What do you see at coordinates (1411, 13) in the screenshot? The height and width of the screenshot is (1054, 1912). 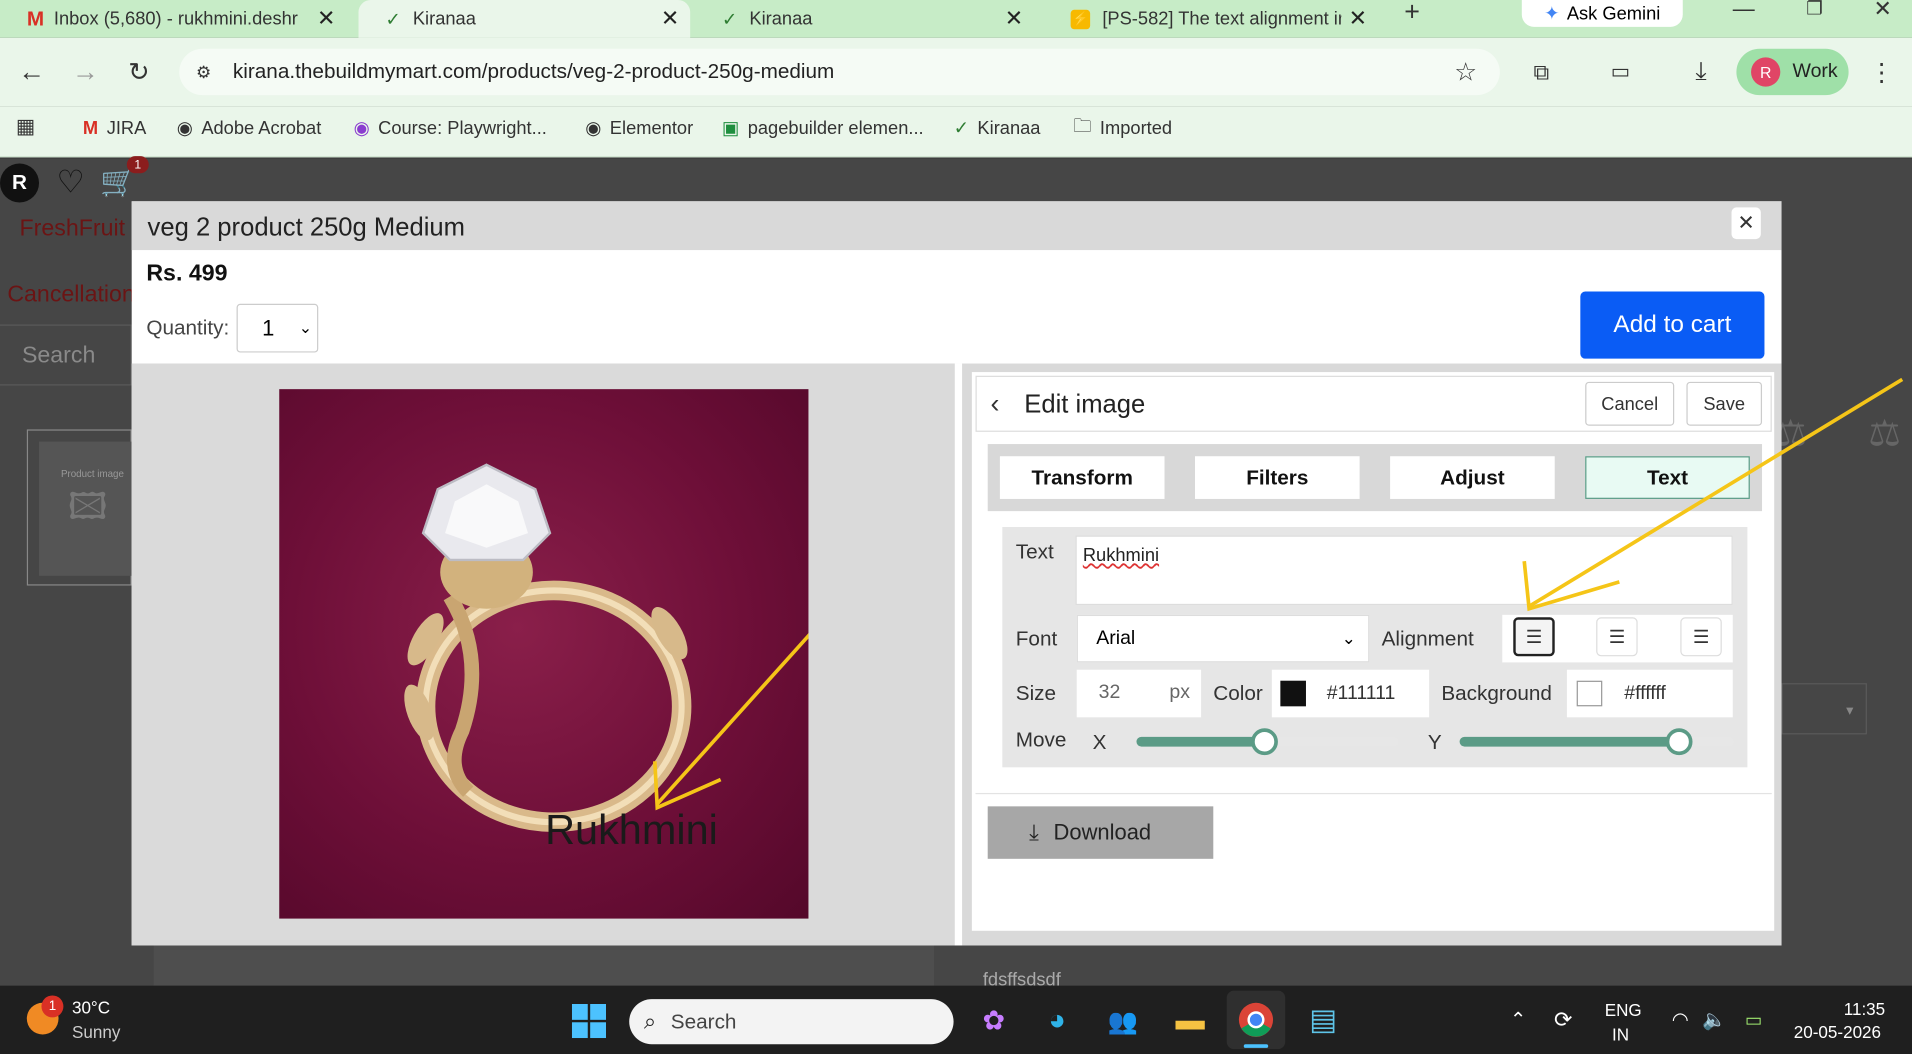 I see `new-tab-button: +` at bounding box center [1411, 13].